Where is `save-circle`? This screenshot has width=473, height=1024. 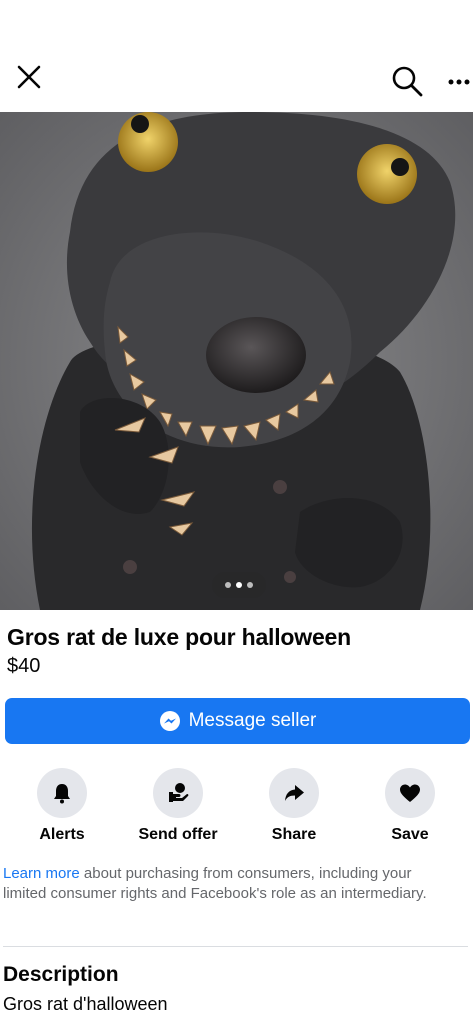 save-circle is located at coordinates (410, 793).